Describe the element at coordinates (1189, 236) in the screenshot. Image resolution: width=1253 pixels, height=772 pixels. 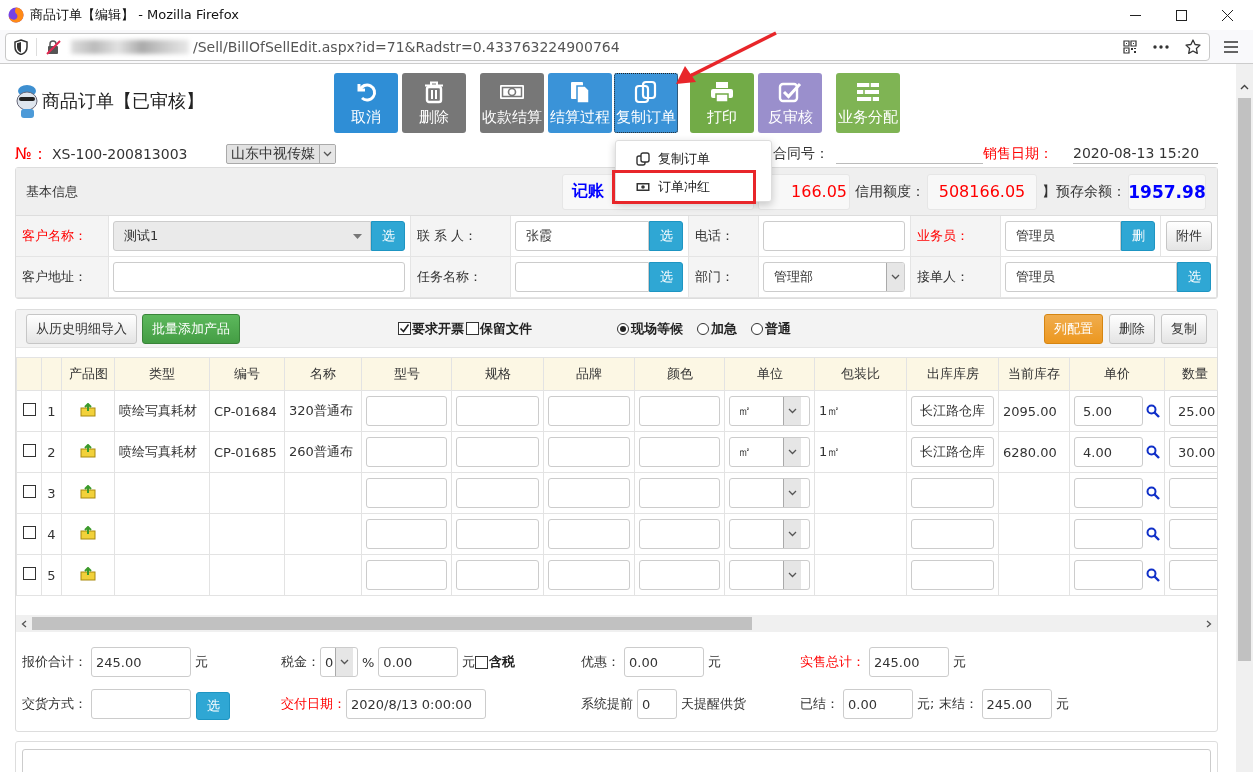
I see `attachment-button: 附件` at that location.